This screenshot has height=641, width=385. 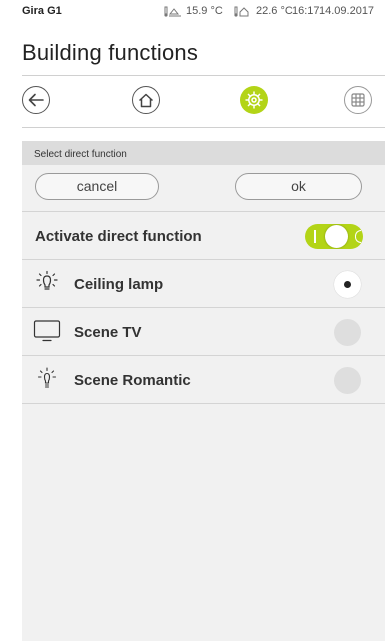 What do you see at coordinates (110, 52) in the screenshot?
I see `page-title: Building functions` at bounding box center [110, 52].